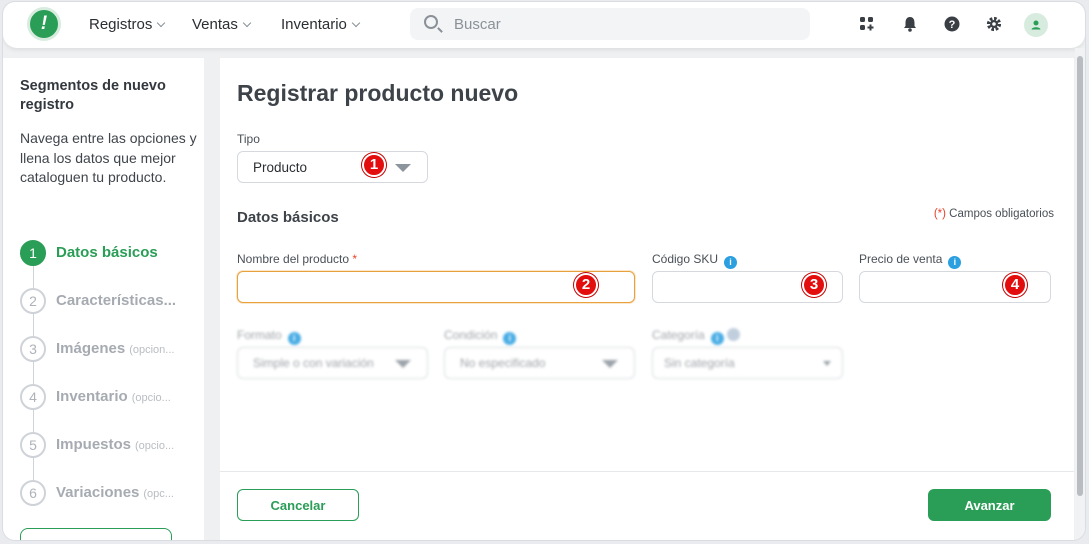 The image size is (1089, 544). What do you see at coordinates (586, 285) in the screenshot?
I see `annotation-marker-2: 2` at bounding box center [586, 285].